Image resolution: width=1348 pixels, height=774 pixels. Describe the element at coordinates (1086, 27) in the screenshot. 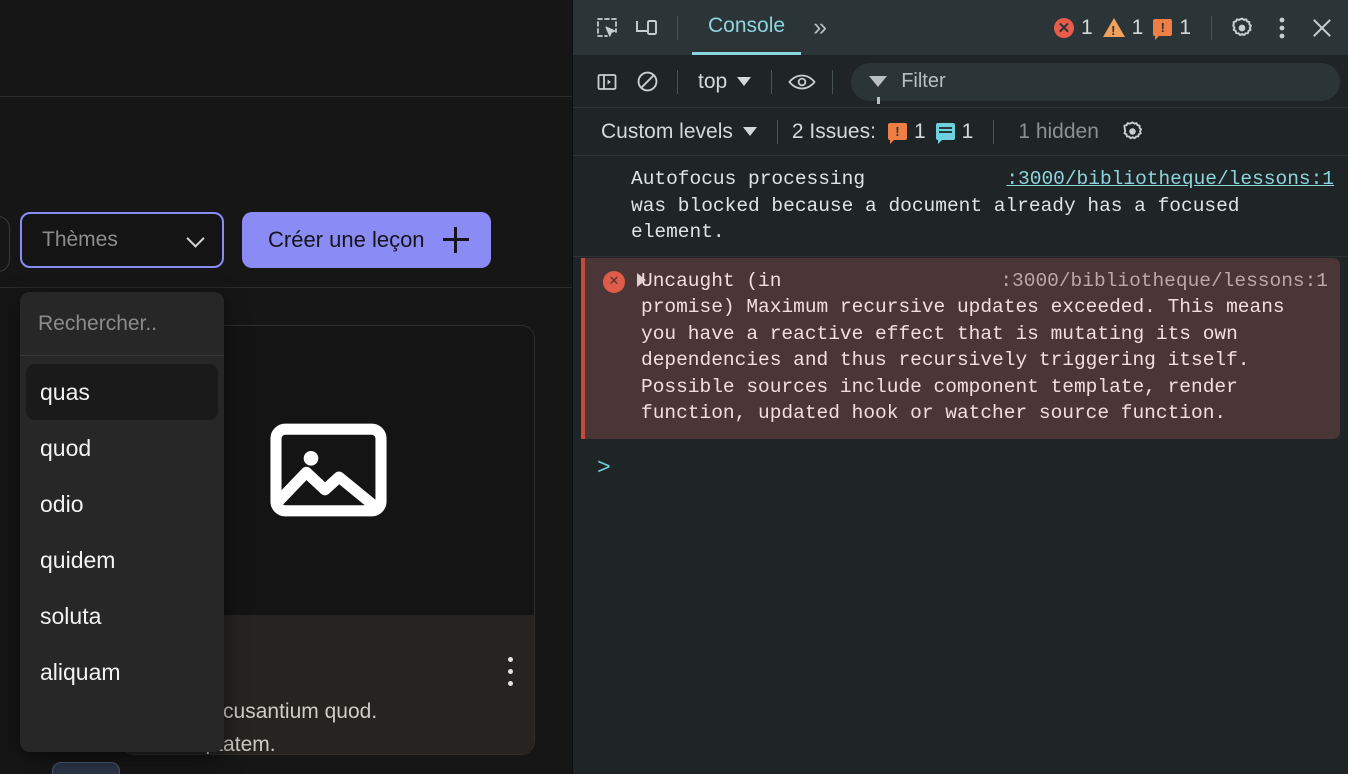

I see `error-count-label: 1` at that location.